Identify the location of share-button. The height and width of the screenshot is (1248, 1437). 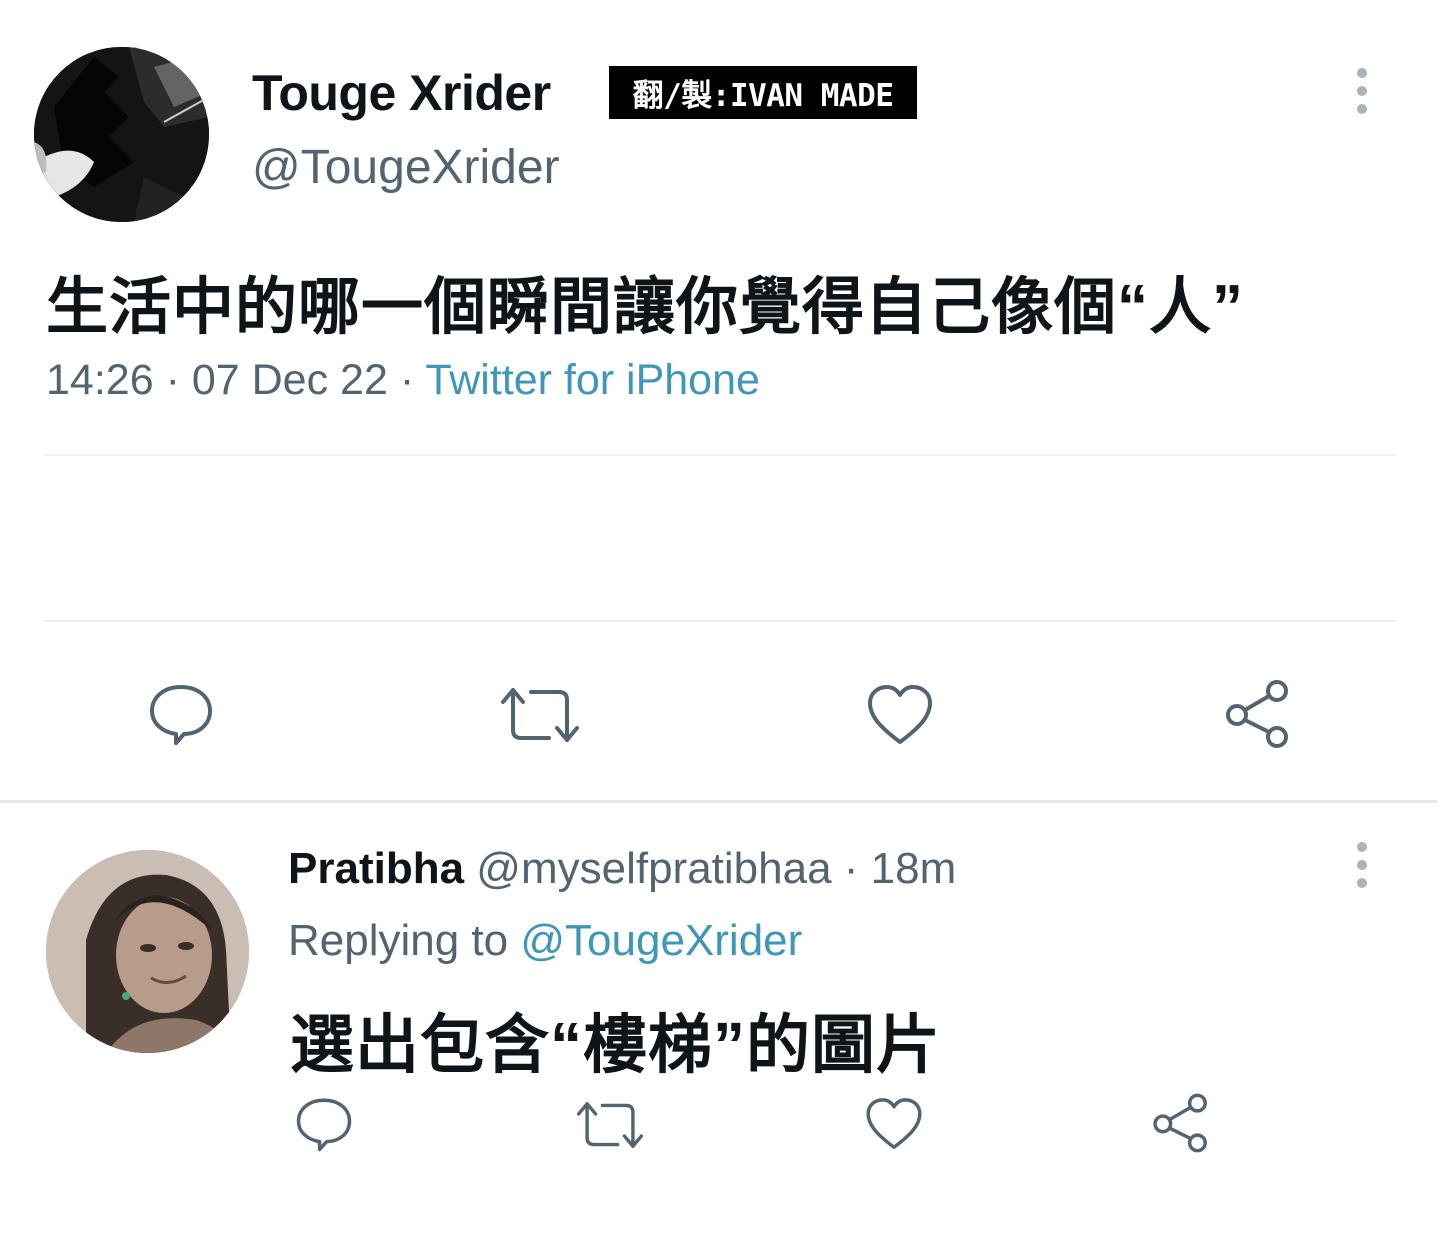
(1258, 714).